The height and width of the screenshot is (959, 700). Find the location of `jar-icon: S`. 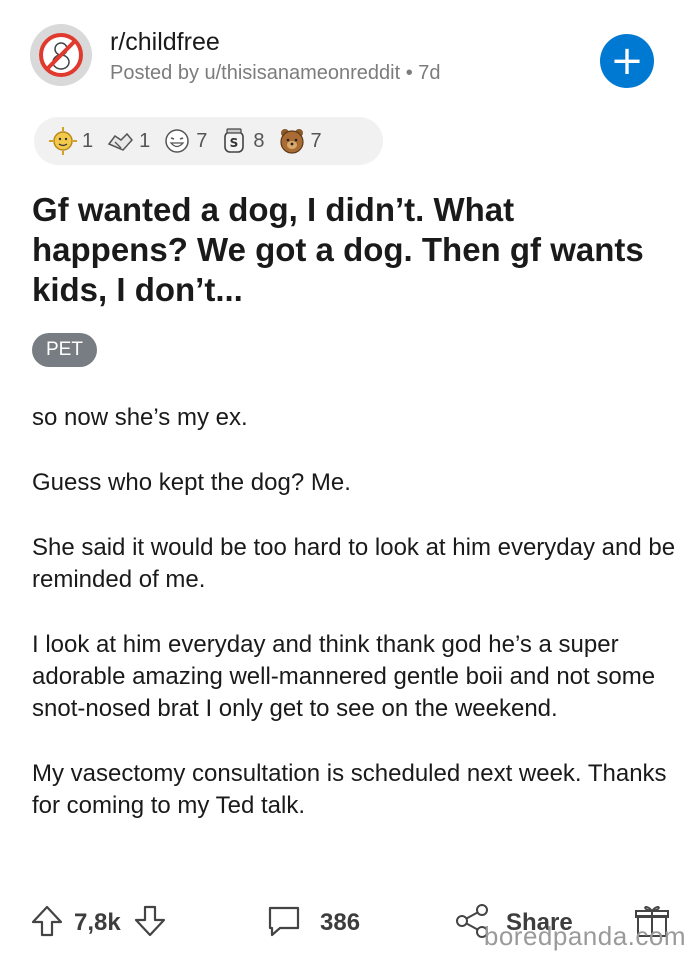

jar-icon: S is located at coordinates (234, 141).